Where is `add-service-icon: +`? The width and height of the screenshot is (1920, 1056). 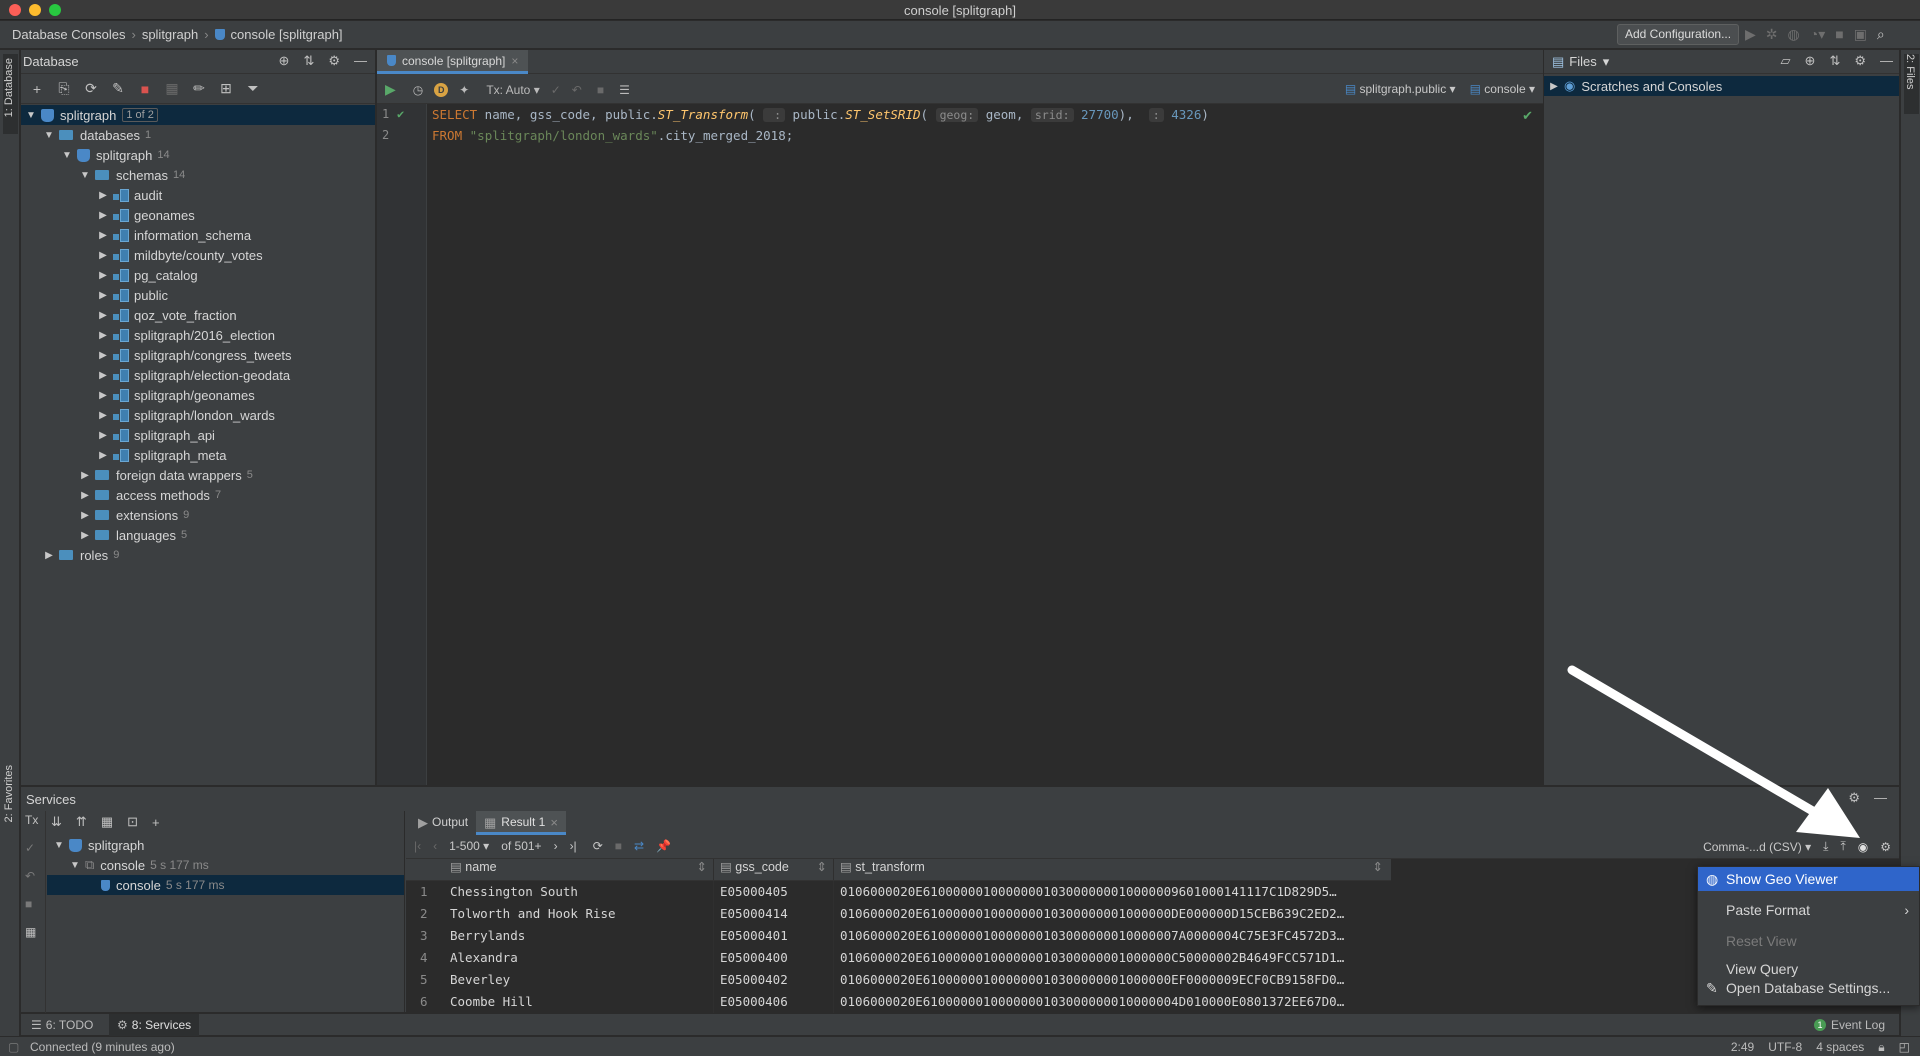
add-service-icon: + is located at coordinates (156, 822).